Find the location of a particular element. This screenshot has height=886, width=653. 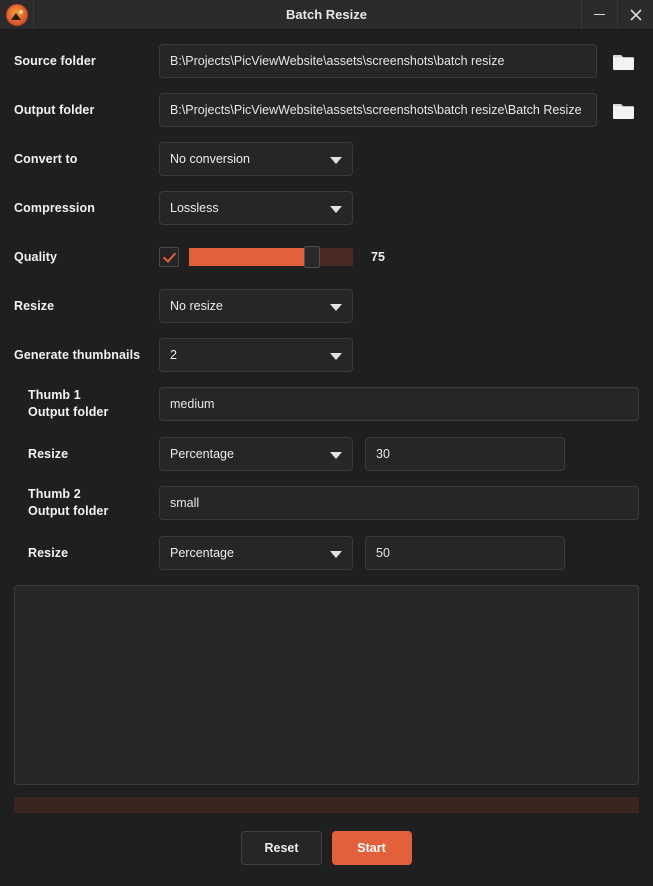

thumb-1-resize-mode-select: Percentage is located at coordinates (256, 454).